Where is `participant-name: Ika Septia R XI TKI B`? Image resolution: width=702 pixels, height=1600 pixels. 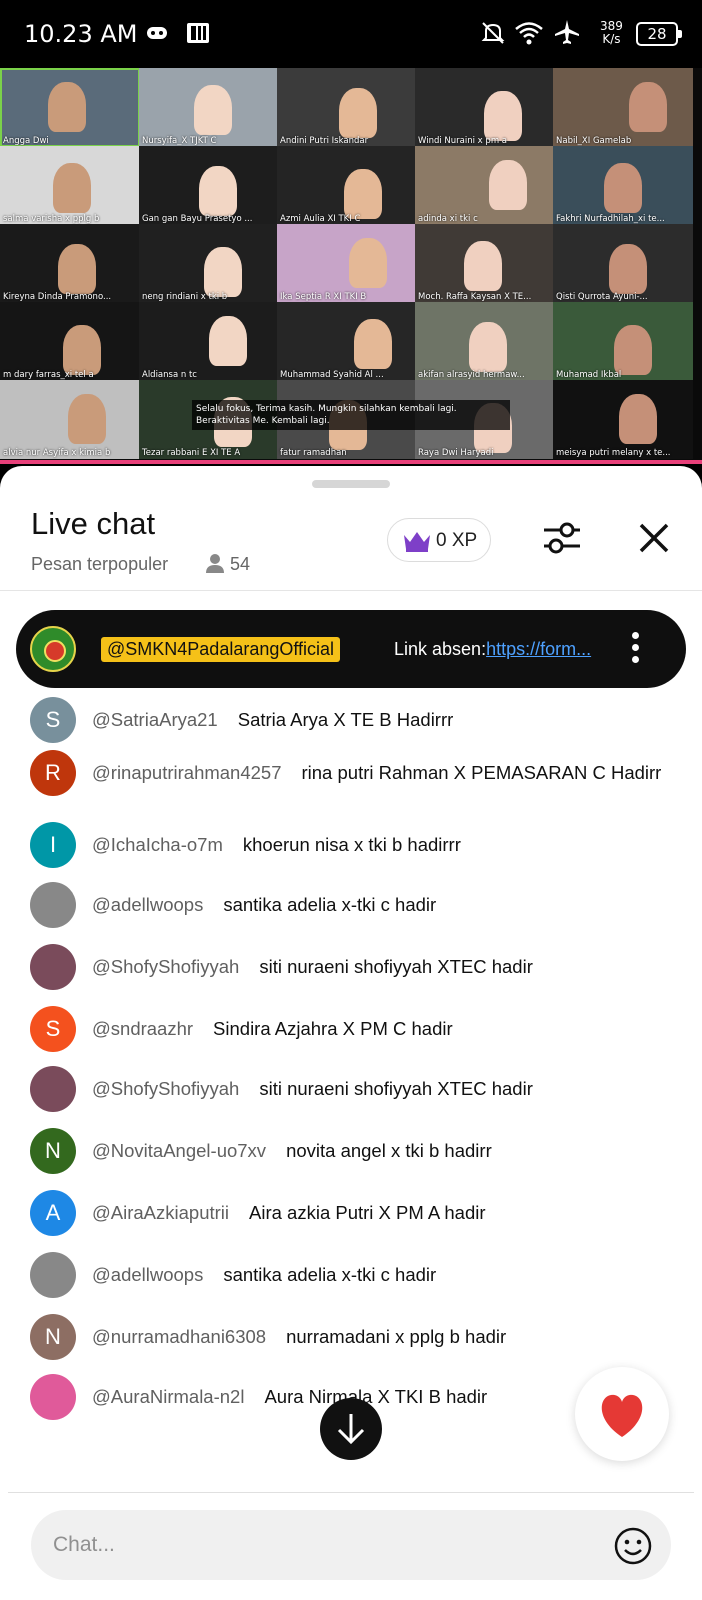
participant-name: Ika Septia R XI TKI B is located at coordinates (323, 297).